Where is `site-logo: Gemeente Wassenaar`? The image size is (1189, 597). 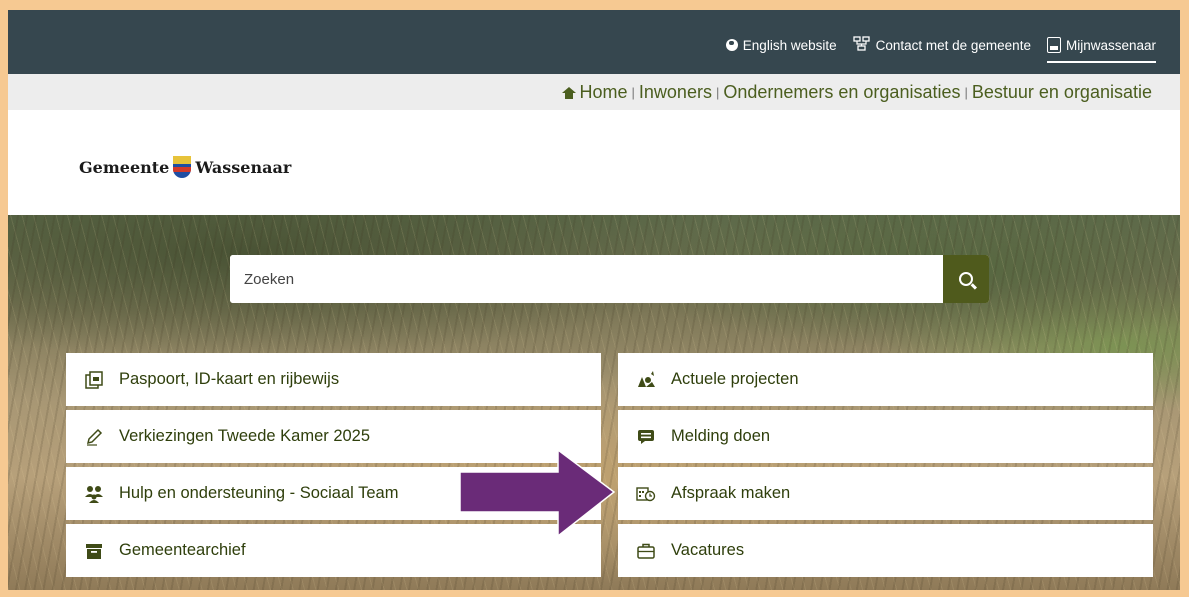 site-logo: Gemeente Wassenaar is located at coordinates (185, 167).